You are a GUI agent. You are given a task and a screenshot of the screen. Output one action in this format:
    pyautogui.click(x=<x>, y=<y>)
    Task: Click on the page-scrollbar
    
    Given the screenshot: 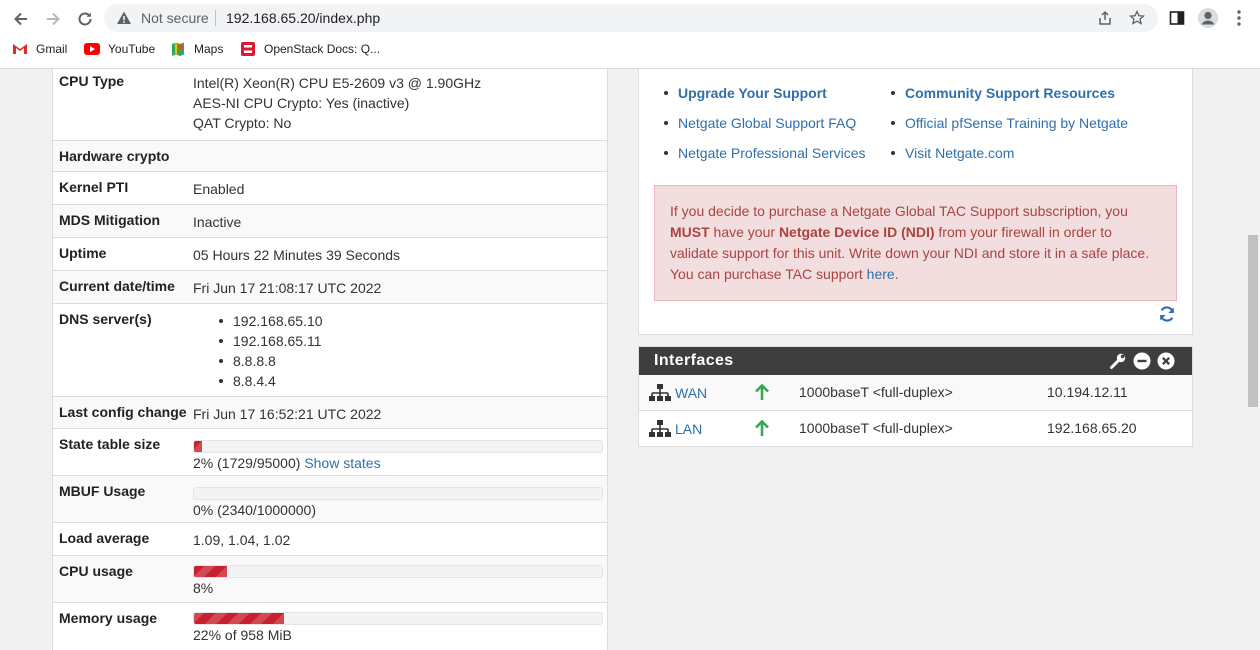 What is the action you would take?
    pyautogui.click(x=1253, y=359)
    